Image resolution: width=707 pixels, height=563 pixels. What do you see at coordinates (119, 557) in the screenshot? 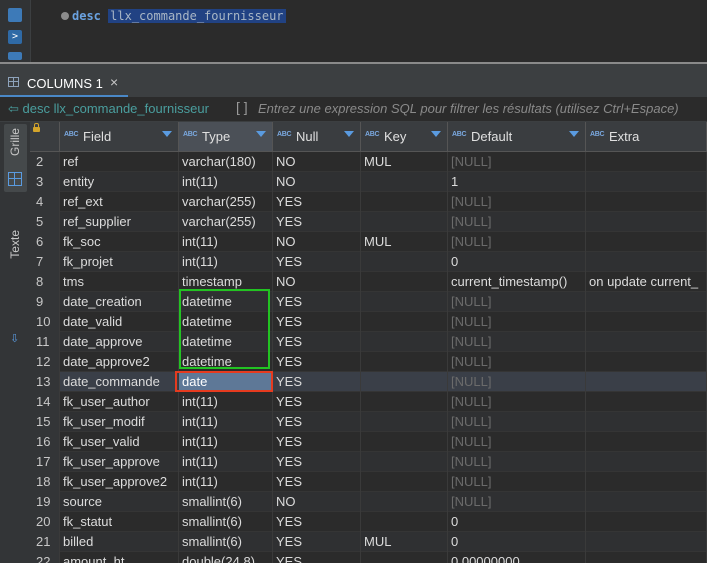
I see `cell-field: amount_ht` at bounding box center [119, 557].